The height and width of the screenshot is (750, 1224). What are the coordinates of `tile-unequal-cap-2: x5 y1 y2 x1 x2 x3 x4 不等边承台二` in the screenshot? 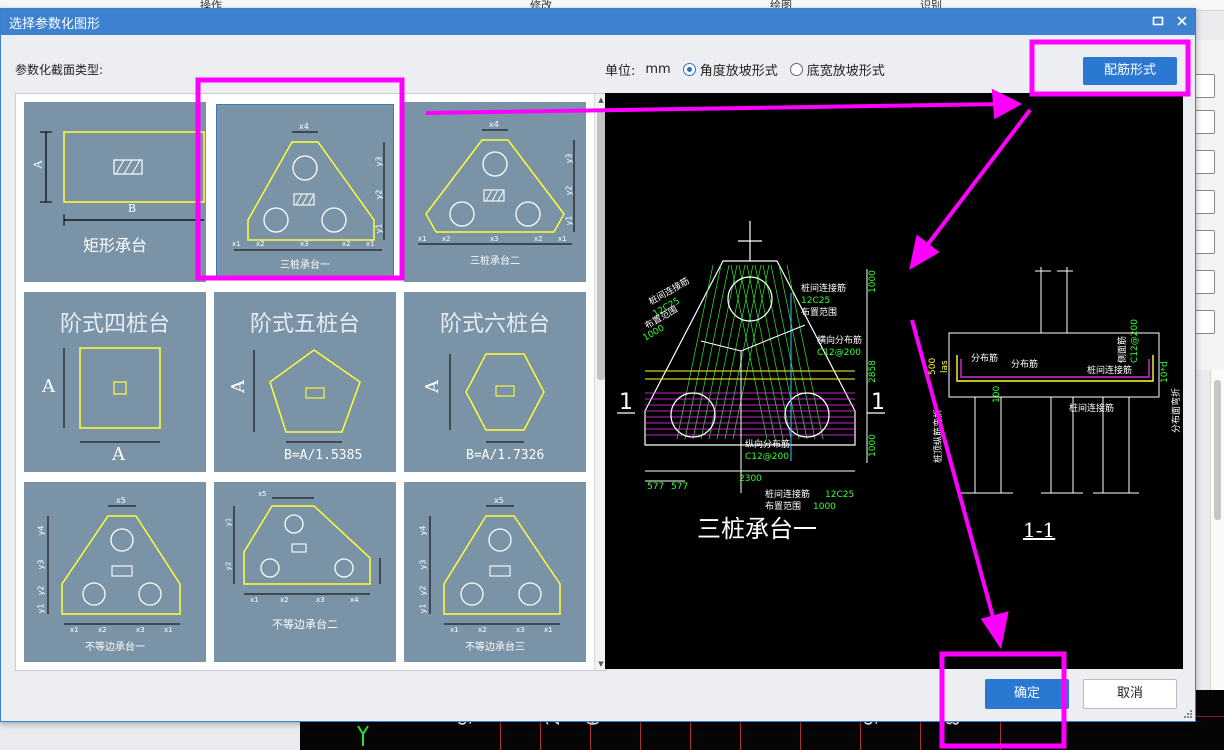 It's located at (305, 572).